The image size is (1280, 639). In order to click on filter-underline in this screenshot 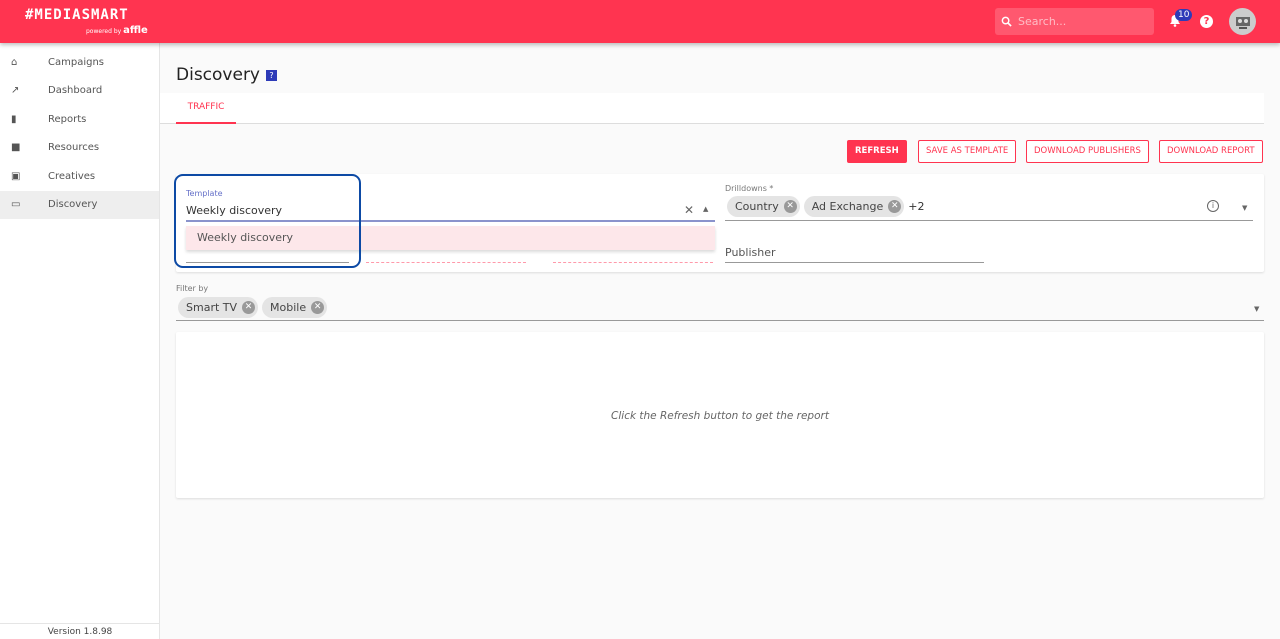, I will do `click(720, 320)`.